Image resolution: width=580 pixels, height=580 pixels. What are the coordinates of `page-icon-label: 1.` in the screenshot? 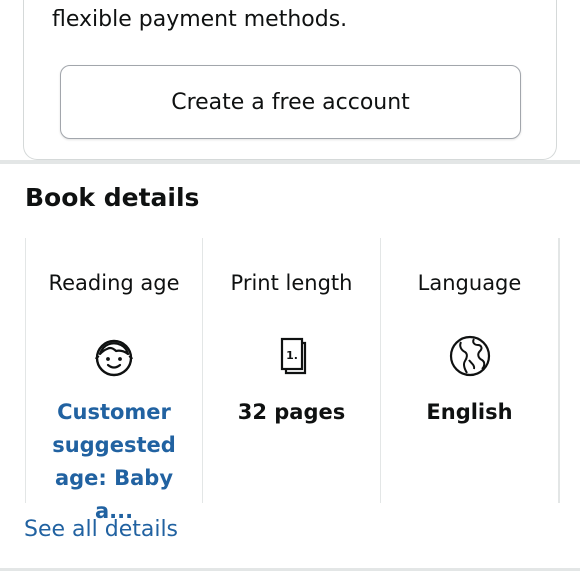 It's located at (292, 355).